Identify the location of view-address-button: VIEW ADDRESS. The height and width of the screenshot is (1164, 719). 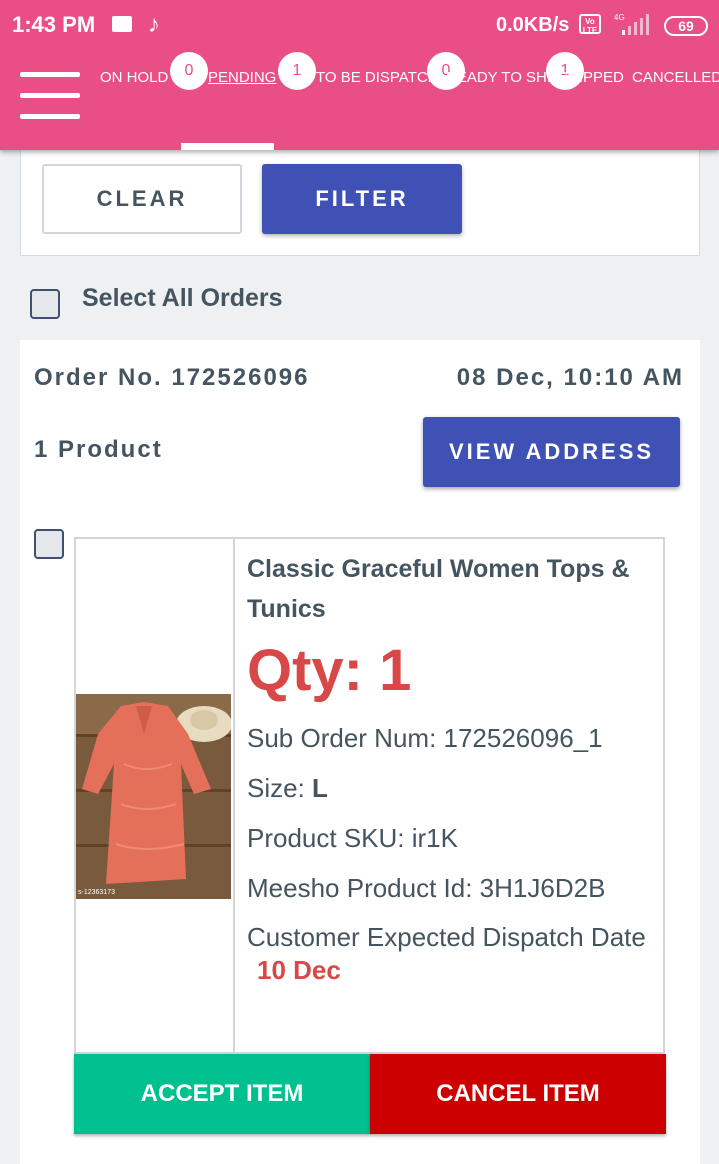
(551, 452).